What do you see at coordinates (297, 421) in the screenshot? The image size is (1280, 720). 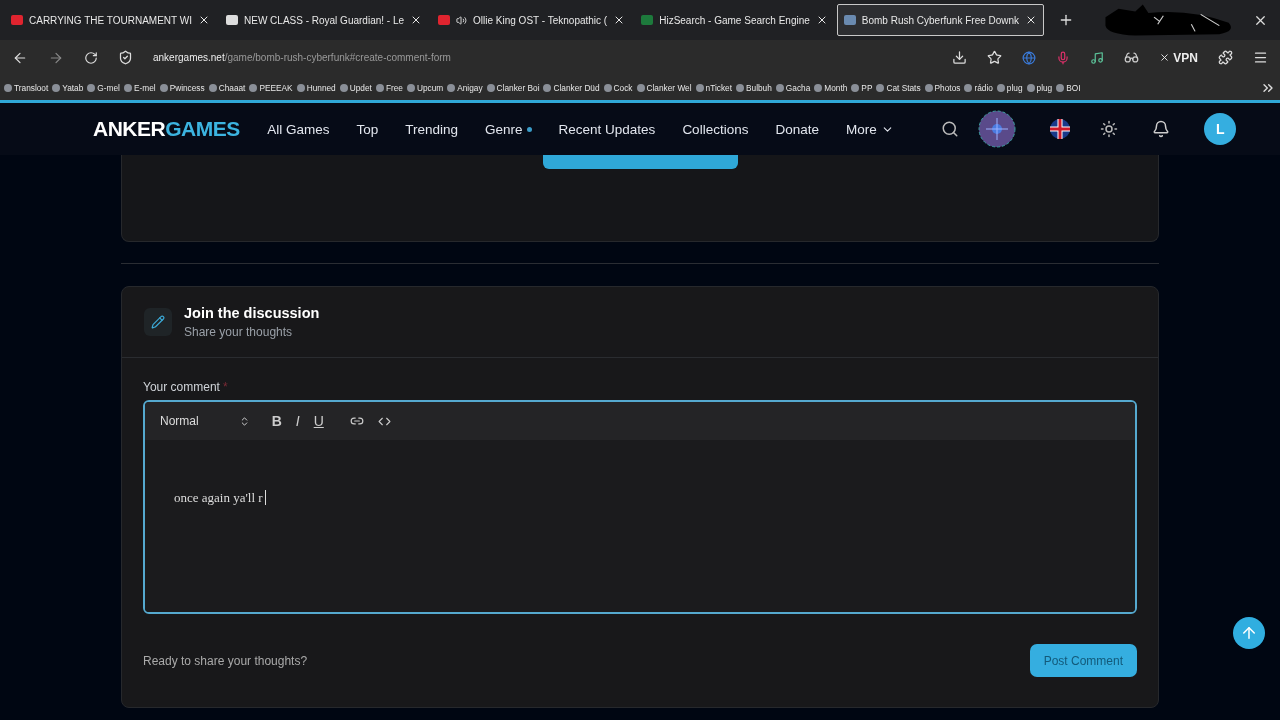 I see `format-button: I` at bounding box center [297, 421].